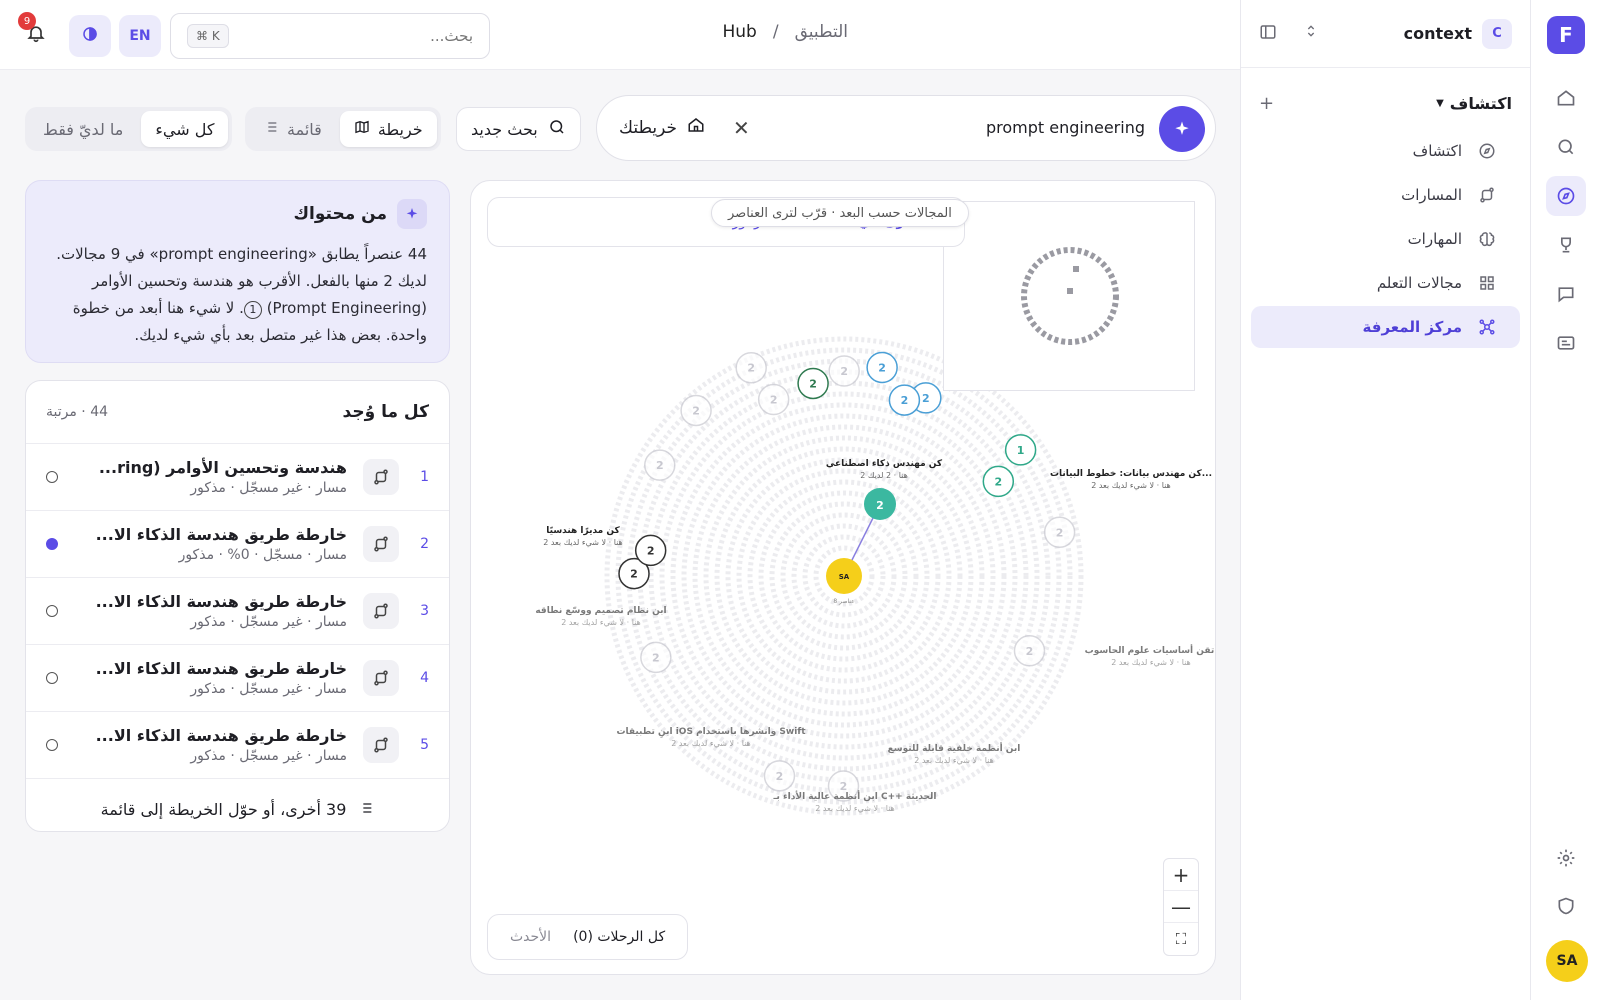  I want to click on plus-icon: +, so click(1266, 103).